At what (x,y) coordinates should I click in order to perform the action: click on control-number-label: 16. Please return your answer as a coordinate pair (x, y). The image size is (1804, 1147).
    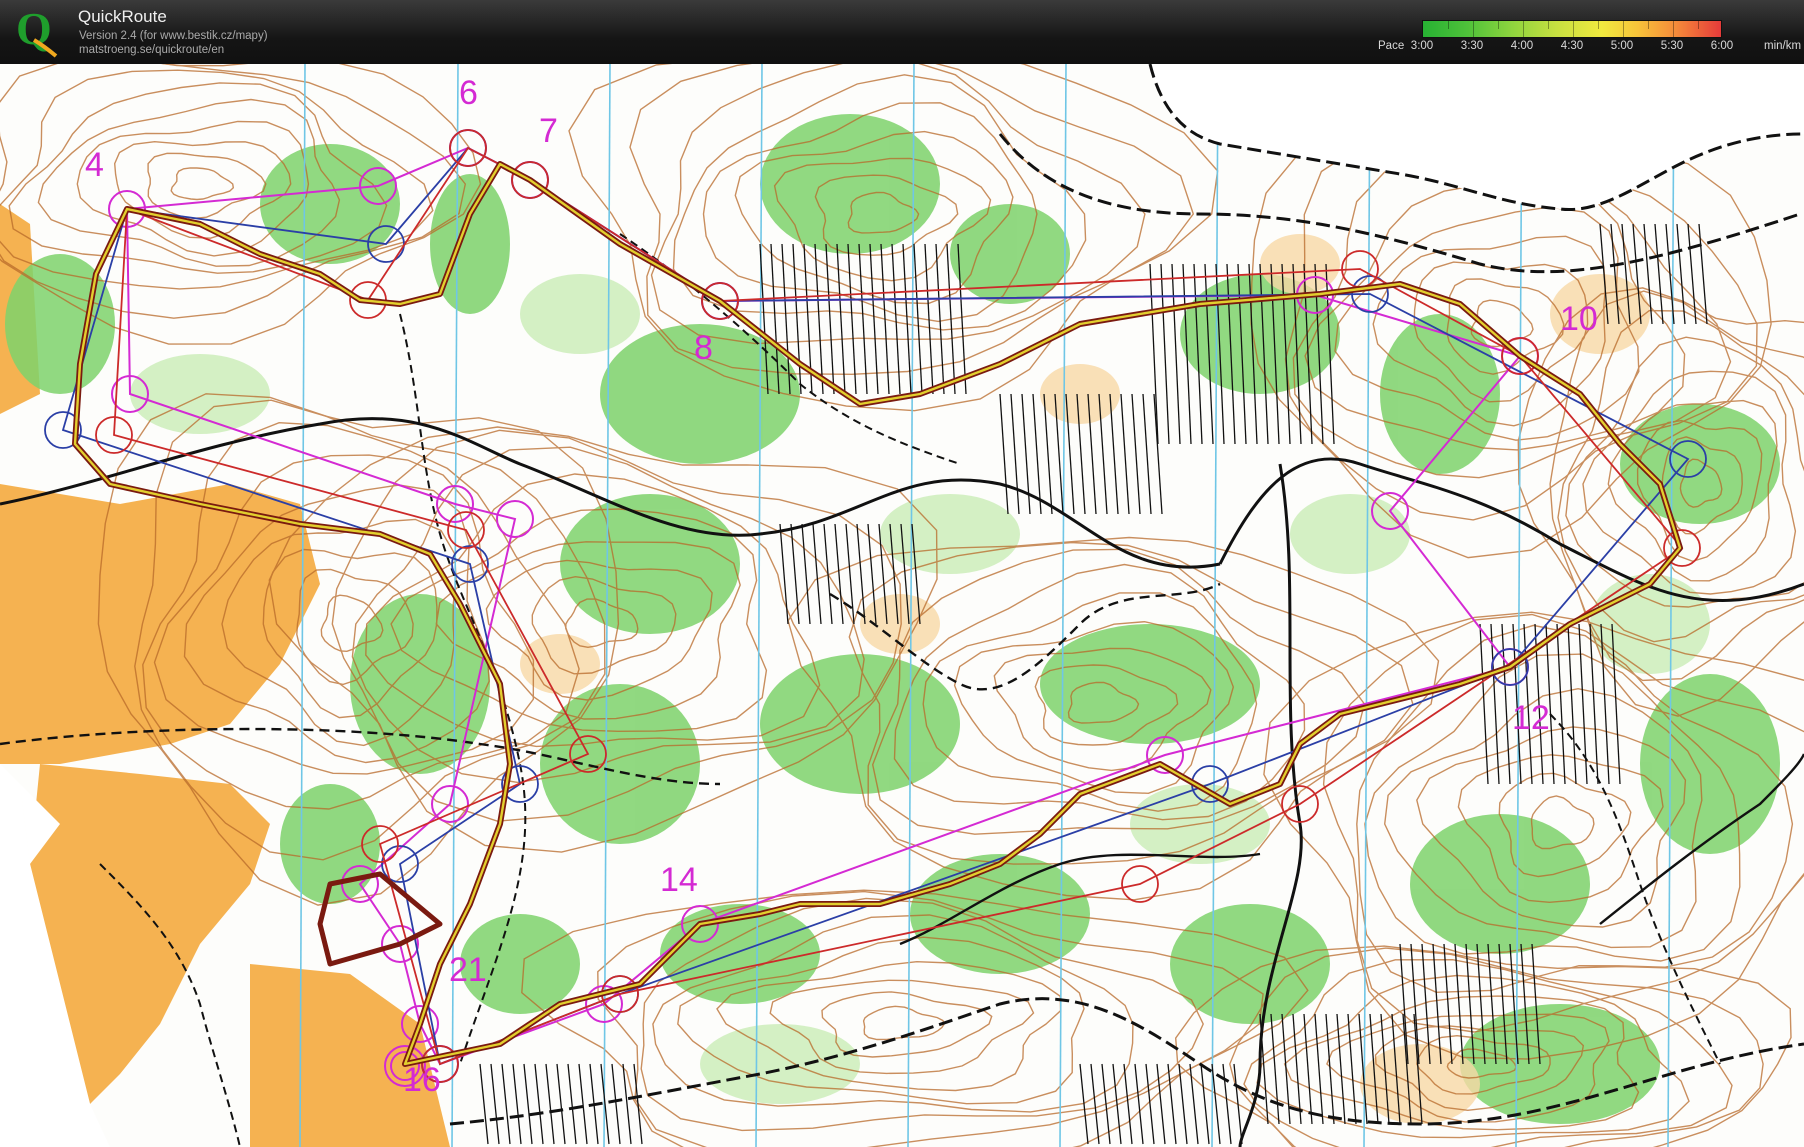
    Looking at the image, I should click on (422, 1080).